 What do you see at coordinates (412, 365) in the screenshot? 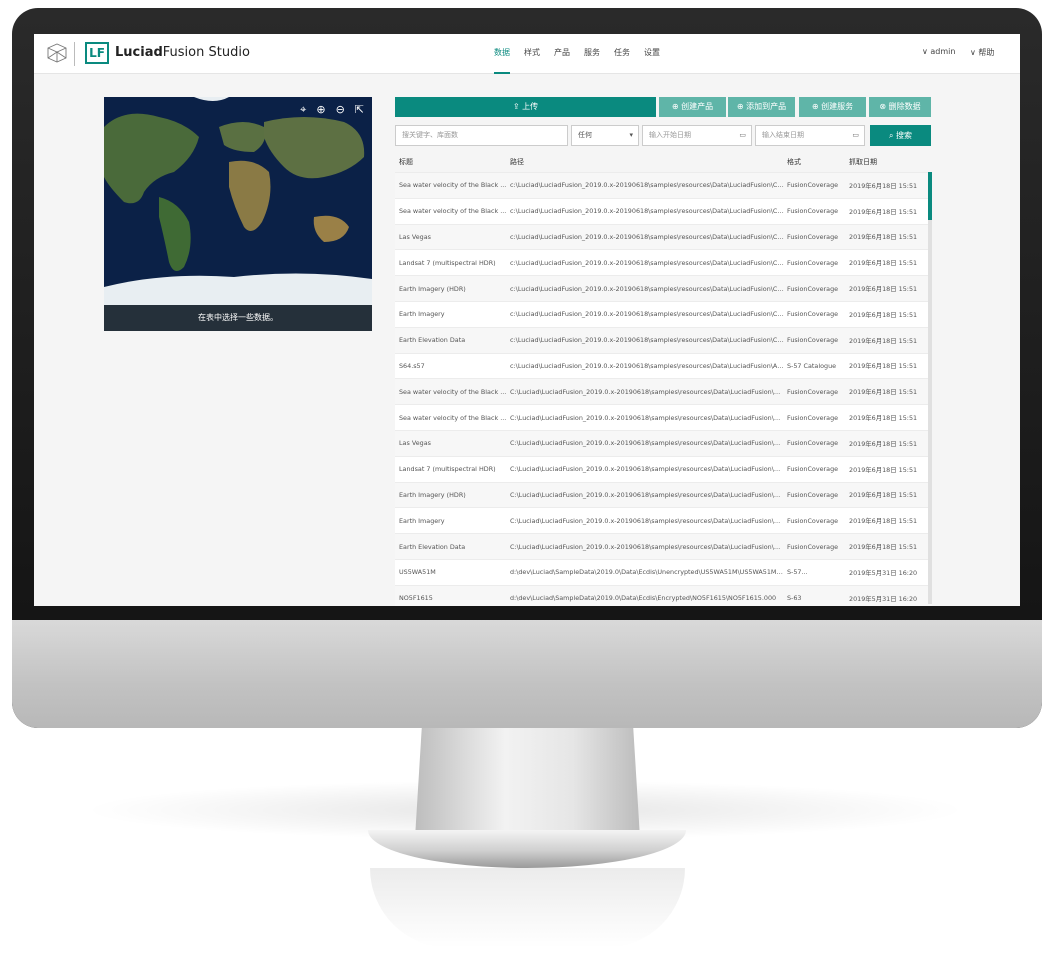
I see `cell-title: S64.s57` at bounding box center [412, 365].